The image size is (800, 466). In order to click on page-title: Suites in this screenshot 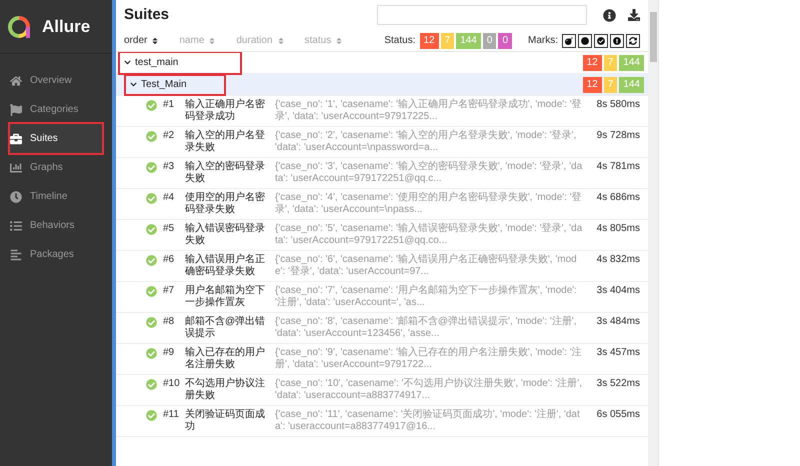, I will do `click(147, 14)`.